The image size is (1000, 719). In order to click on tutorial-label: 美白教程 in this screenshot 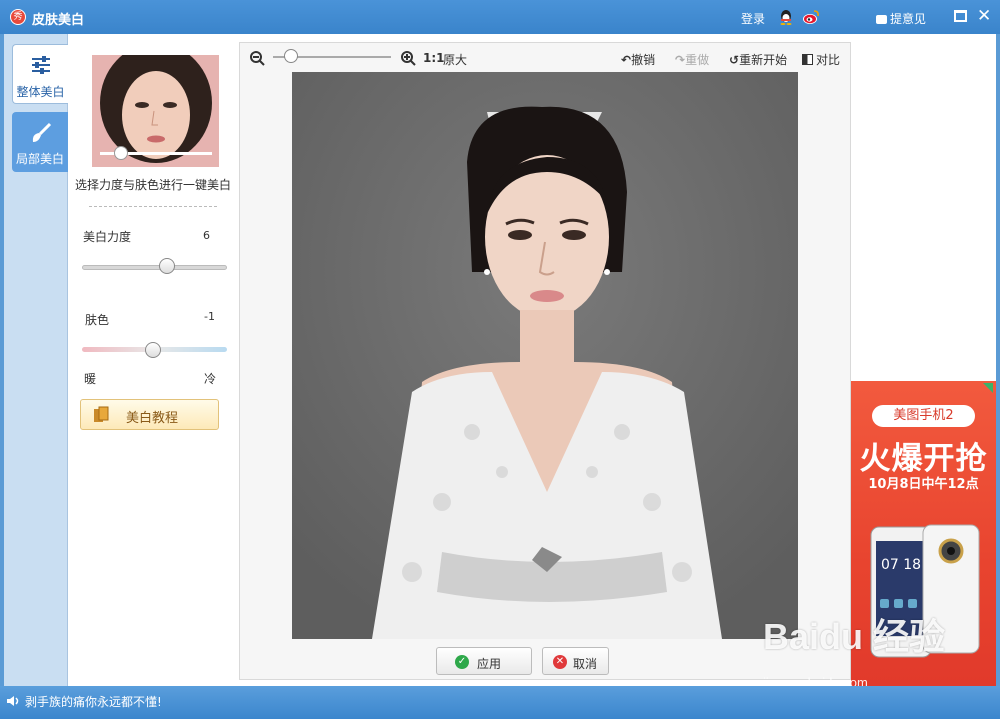, I will do `click(152, 418)`.